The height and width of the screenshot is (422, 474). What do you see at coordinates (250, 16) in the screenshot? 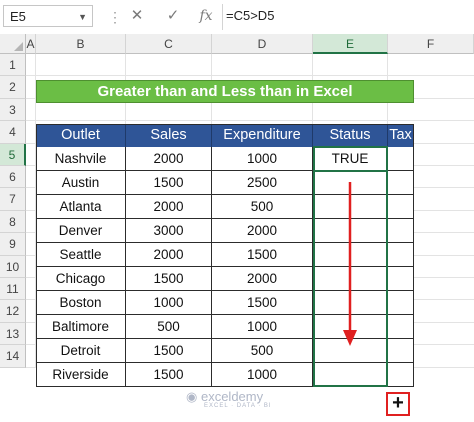
I see `formula-input: =C5>D5` at bounding box center [250, 16].